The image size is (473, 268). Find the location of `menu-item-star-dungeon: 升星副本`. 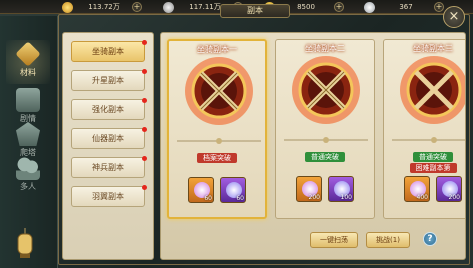

menu-item-star-dungeon: 升星副本 is located at coordinates (109, 80).